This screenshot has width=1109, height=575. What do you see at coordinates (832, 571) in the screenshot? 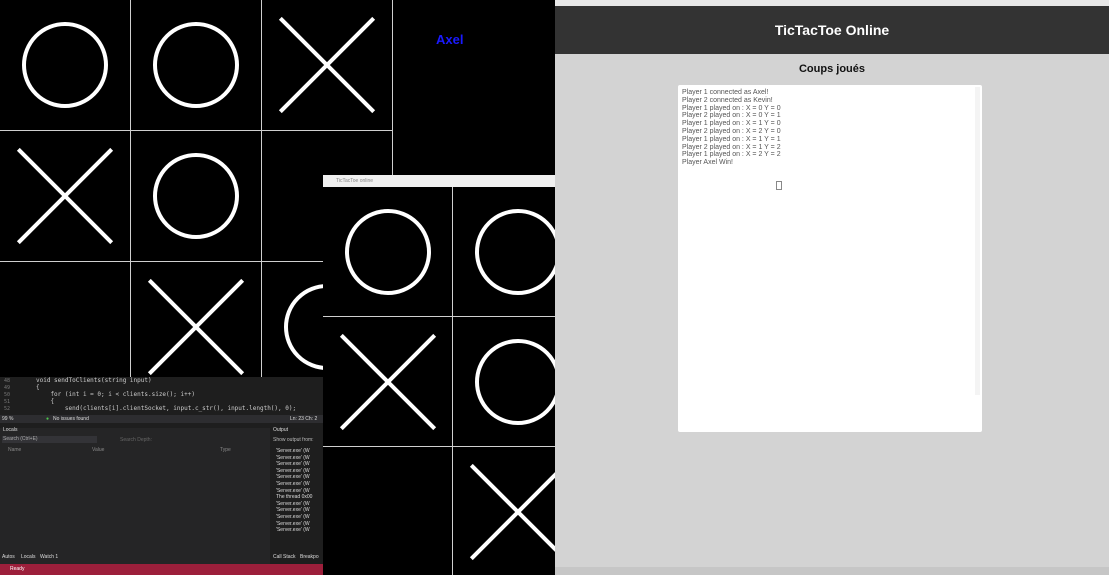
I see `horizontal-scrollbar` at bounding box center [832, 571].